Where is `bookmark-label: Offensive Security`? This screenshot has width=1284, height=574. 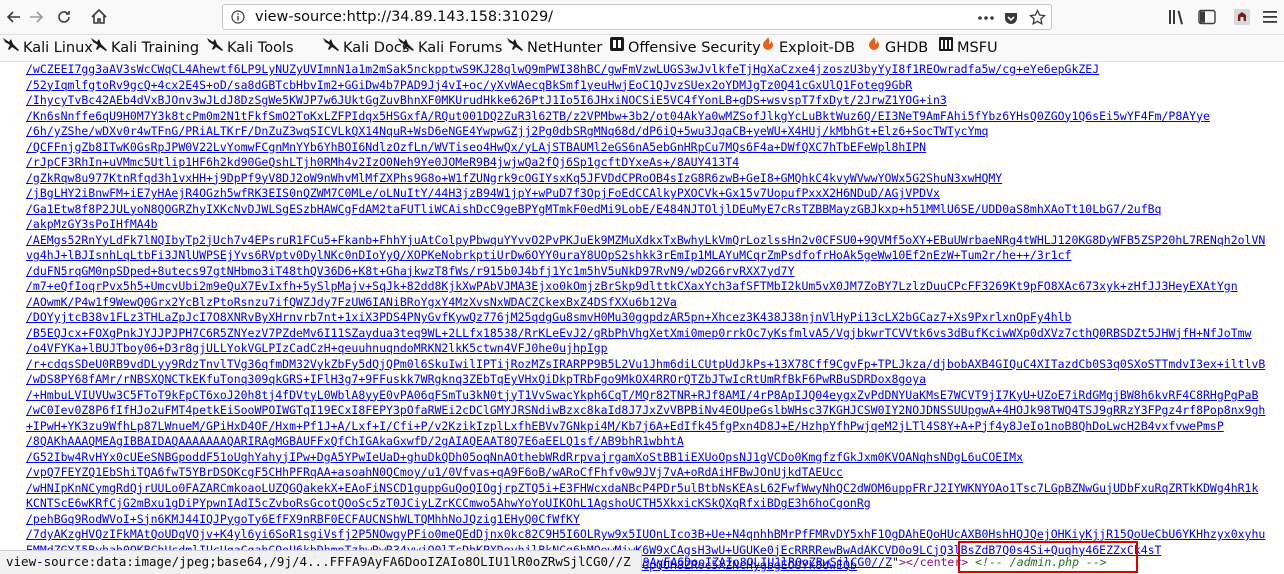 bookmark-label: Offensive Security is located at coordinates (694, 48).